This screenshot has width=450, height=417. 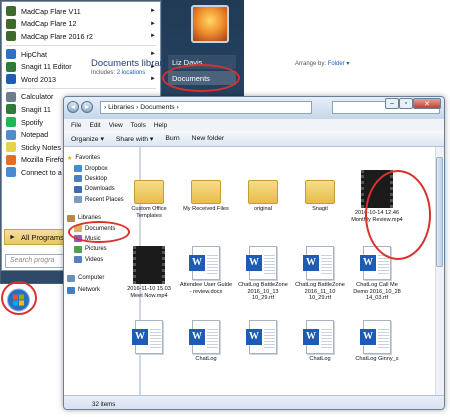 What do you see at coordinates (206, 270) in the screenshot?
I see `file-item: W Attendee User Guide - review.docx` at bounding box center [206, 270].